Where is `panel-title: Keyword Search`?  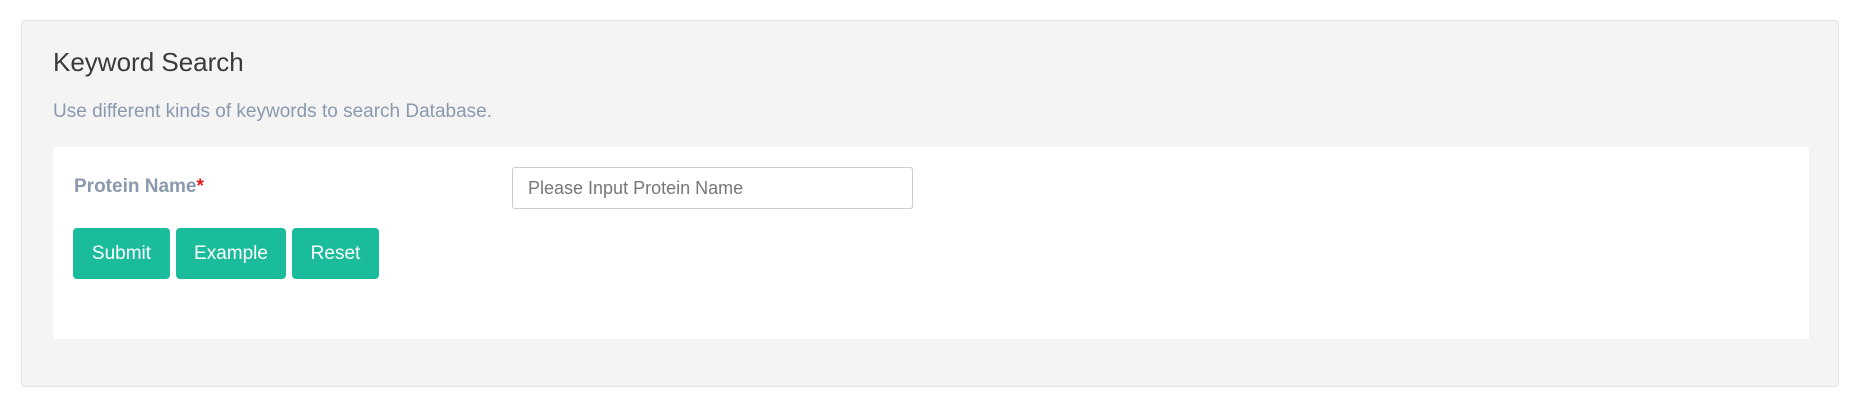 panel-title: Keyword Search is located at coordinates (148, 62).